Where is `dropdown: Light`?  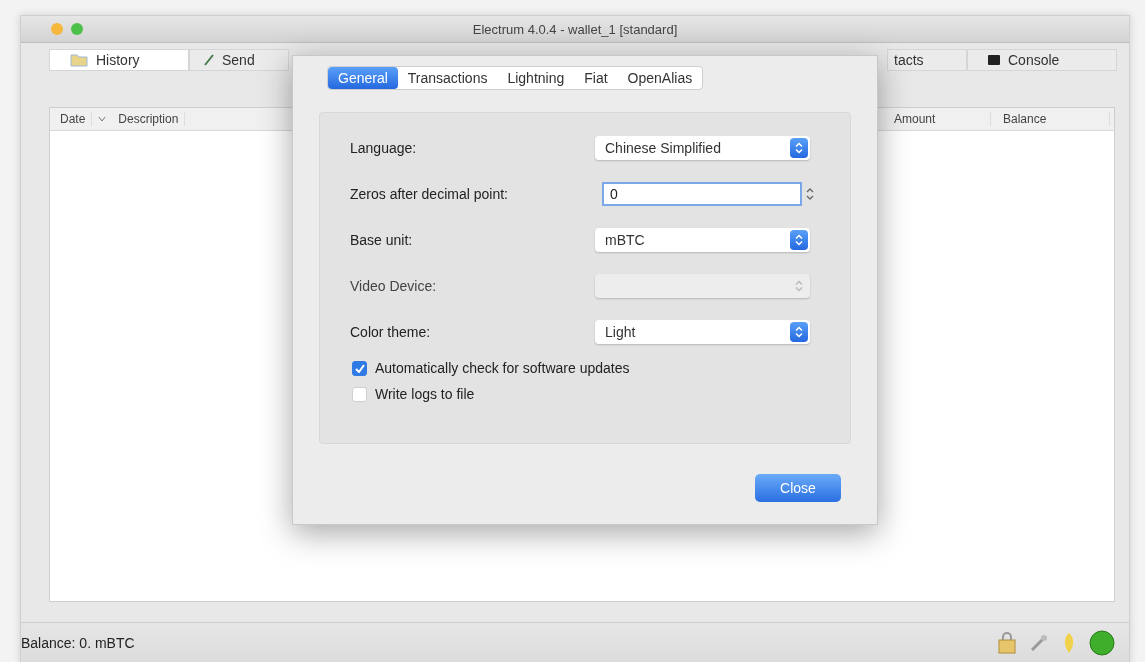
dropdown: Light is located at coordinates (702, 332).